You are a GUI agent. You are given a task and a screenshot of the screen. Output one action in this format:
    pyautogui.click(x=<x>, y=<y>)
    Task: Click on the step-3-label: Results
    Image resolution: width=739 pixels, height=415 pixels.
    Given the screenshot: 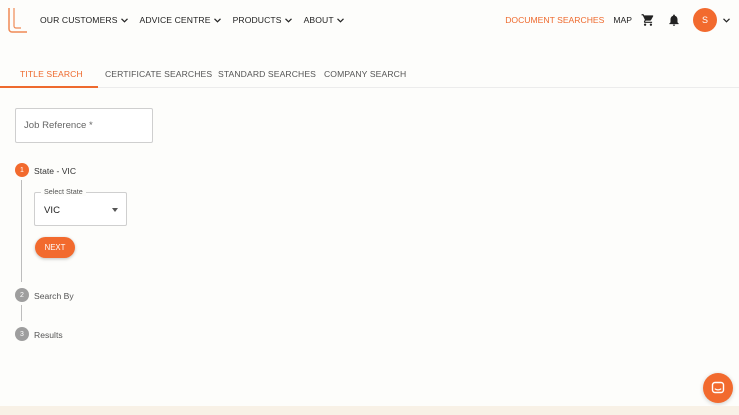 What is the action you would take?
    pyautogui.click(x=48, y=335)
    